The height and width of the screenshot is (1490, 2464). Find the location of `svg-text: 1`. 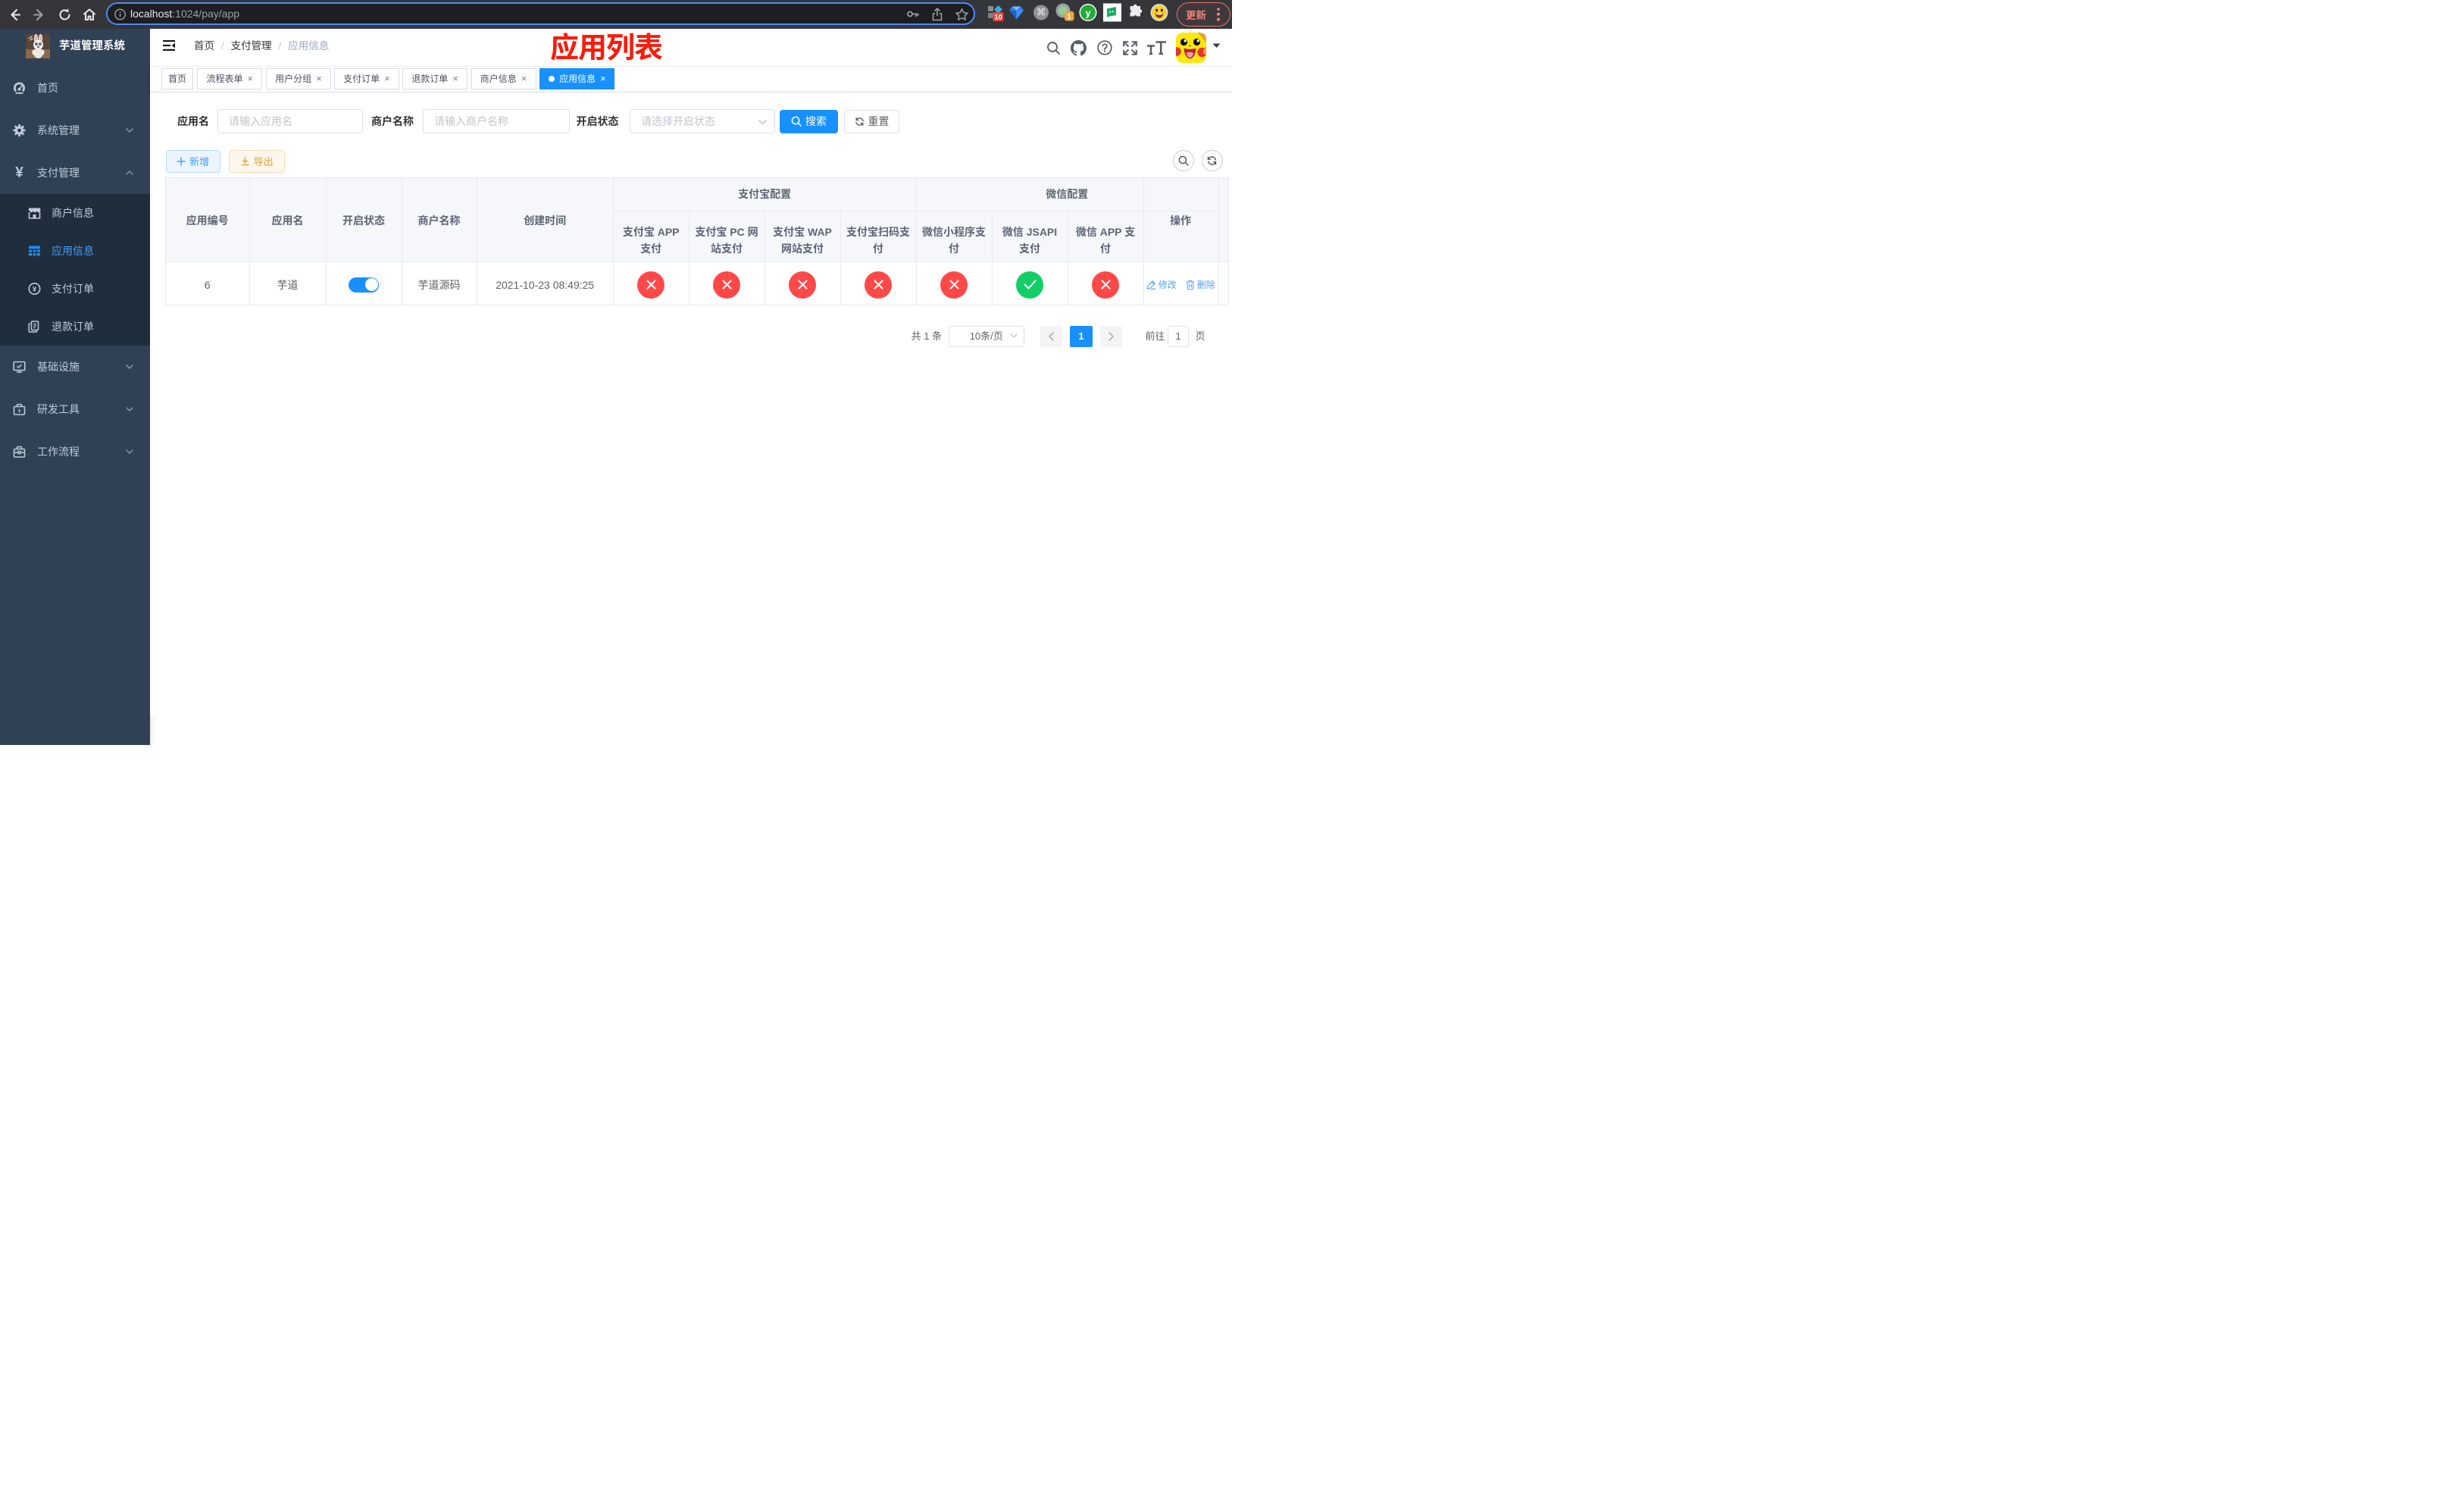

svg-text: 1 is located at coordinates (1069, 17).